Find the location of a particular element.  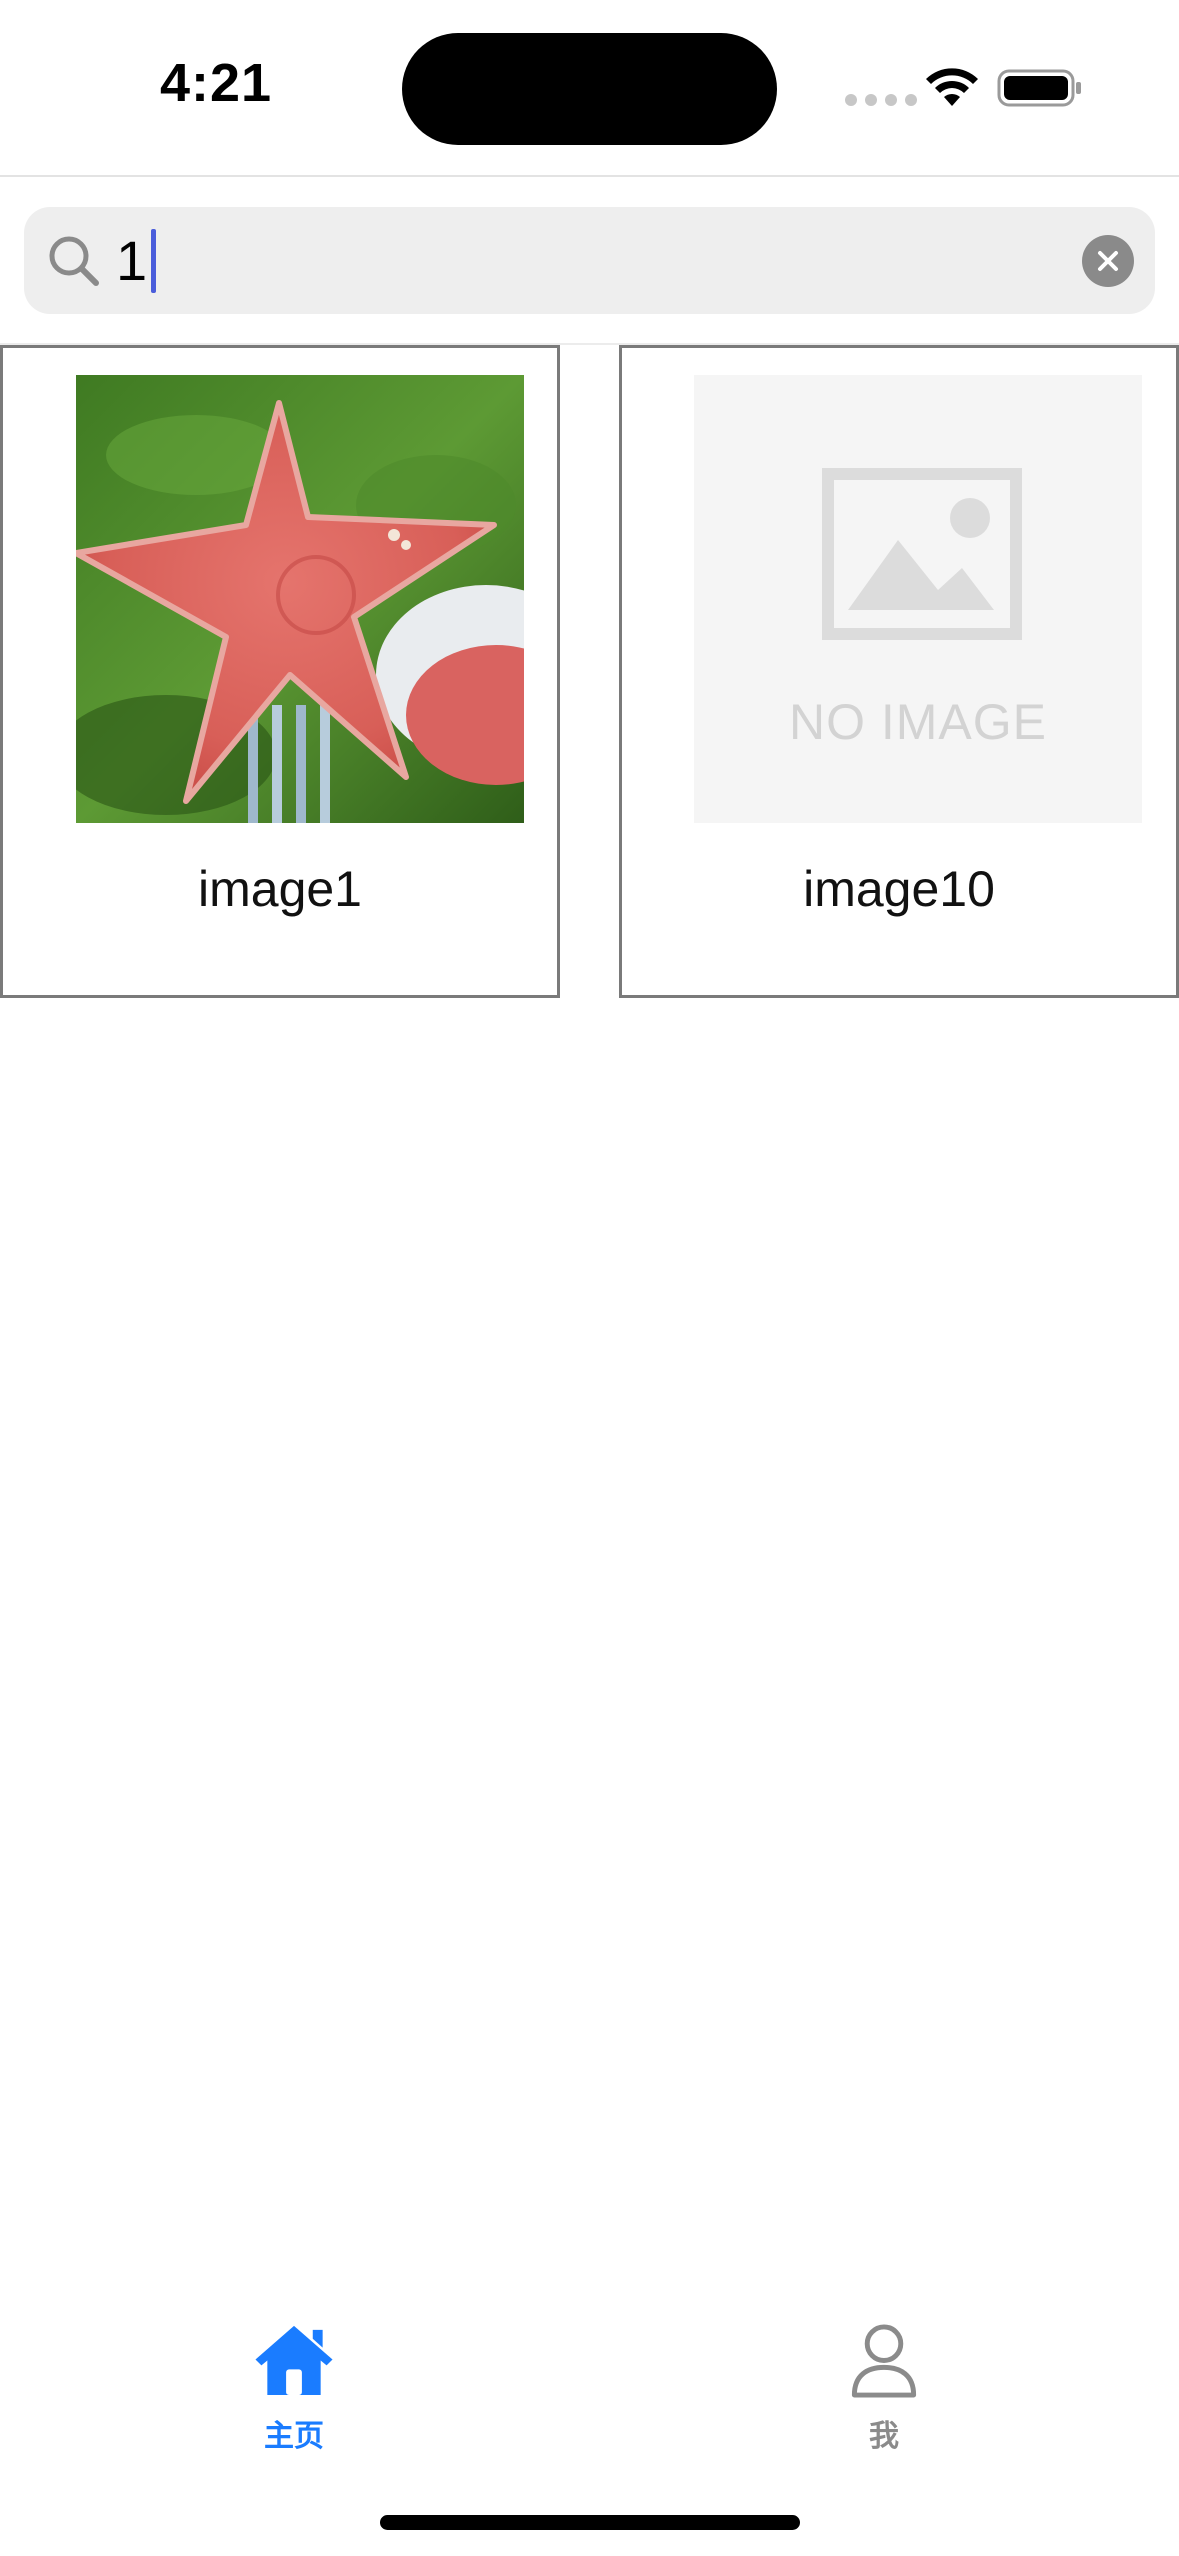

clear-icon is located at coordinates (1108, 261).